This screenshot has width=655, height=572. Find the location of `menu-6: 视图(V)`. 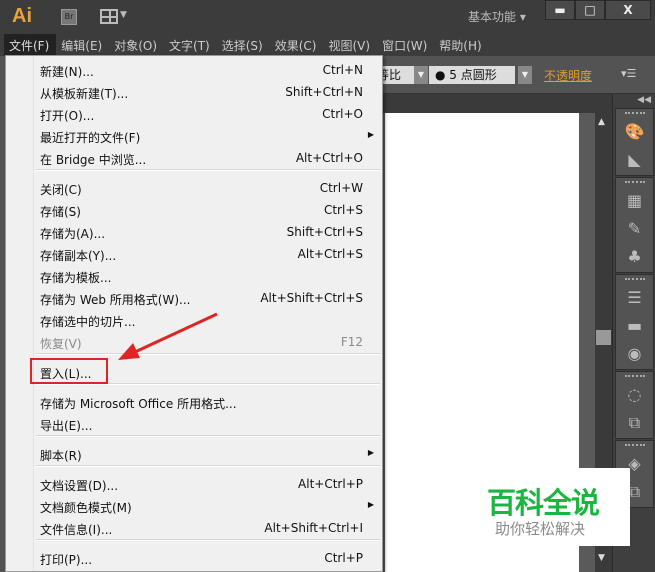

menu-6: 视图(V) is located at coordinates (350, 45).